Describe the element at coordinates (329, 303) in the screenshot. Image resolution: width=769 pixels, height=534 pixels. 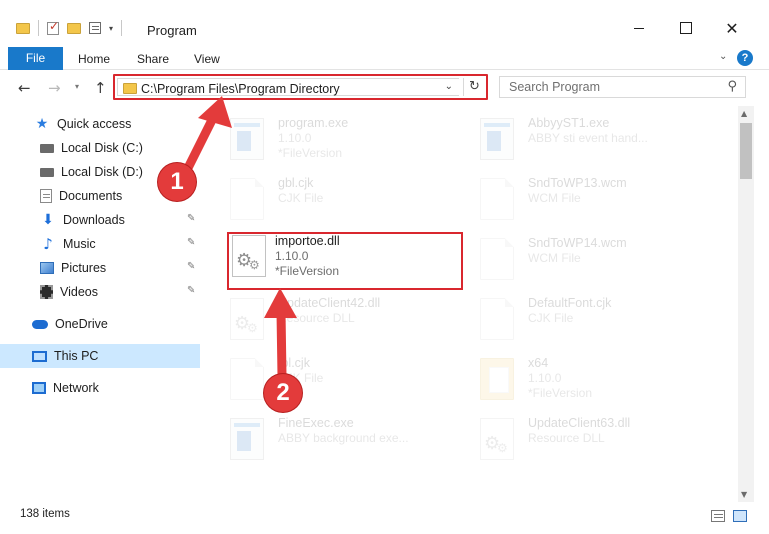
I see `file-name: UpdateClient42.dll` at that location.